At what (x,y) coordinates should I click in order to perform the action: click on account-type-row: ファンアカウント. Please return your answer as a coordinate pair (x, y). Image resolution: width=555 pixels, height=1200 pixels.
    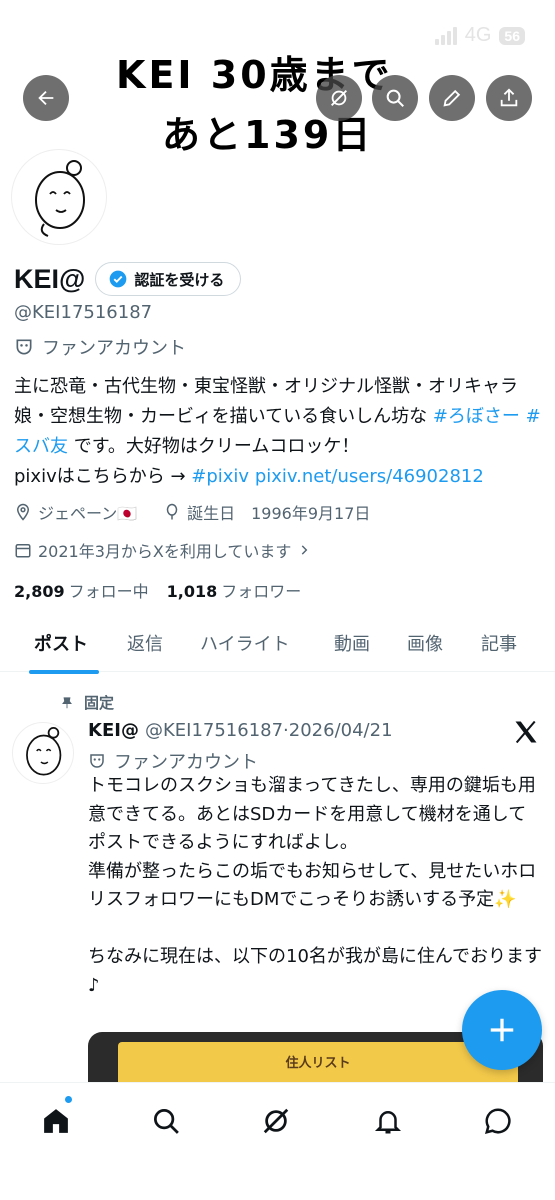
    Looking at the image, I should click on (100, 347).